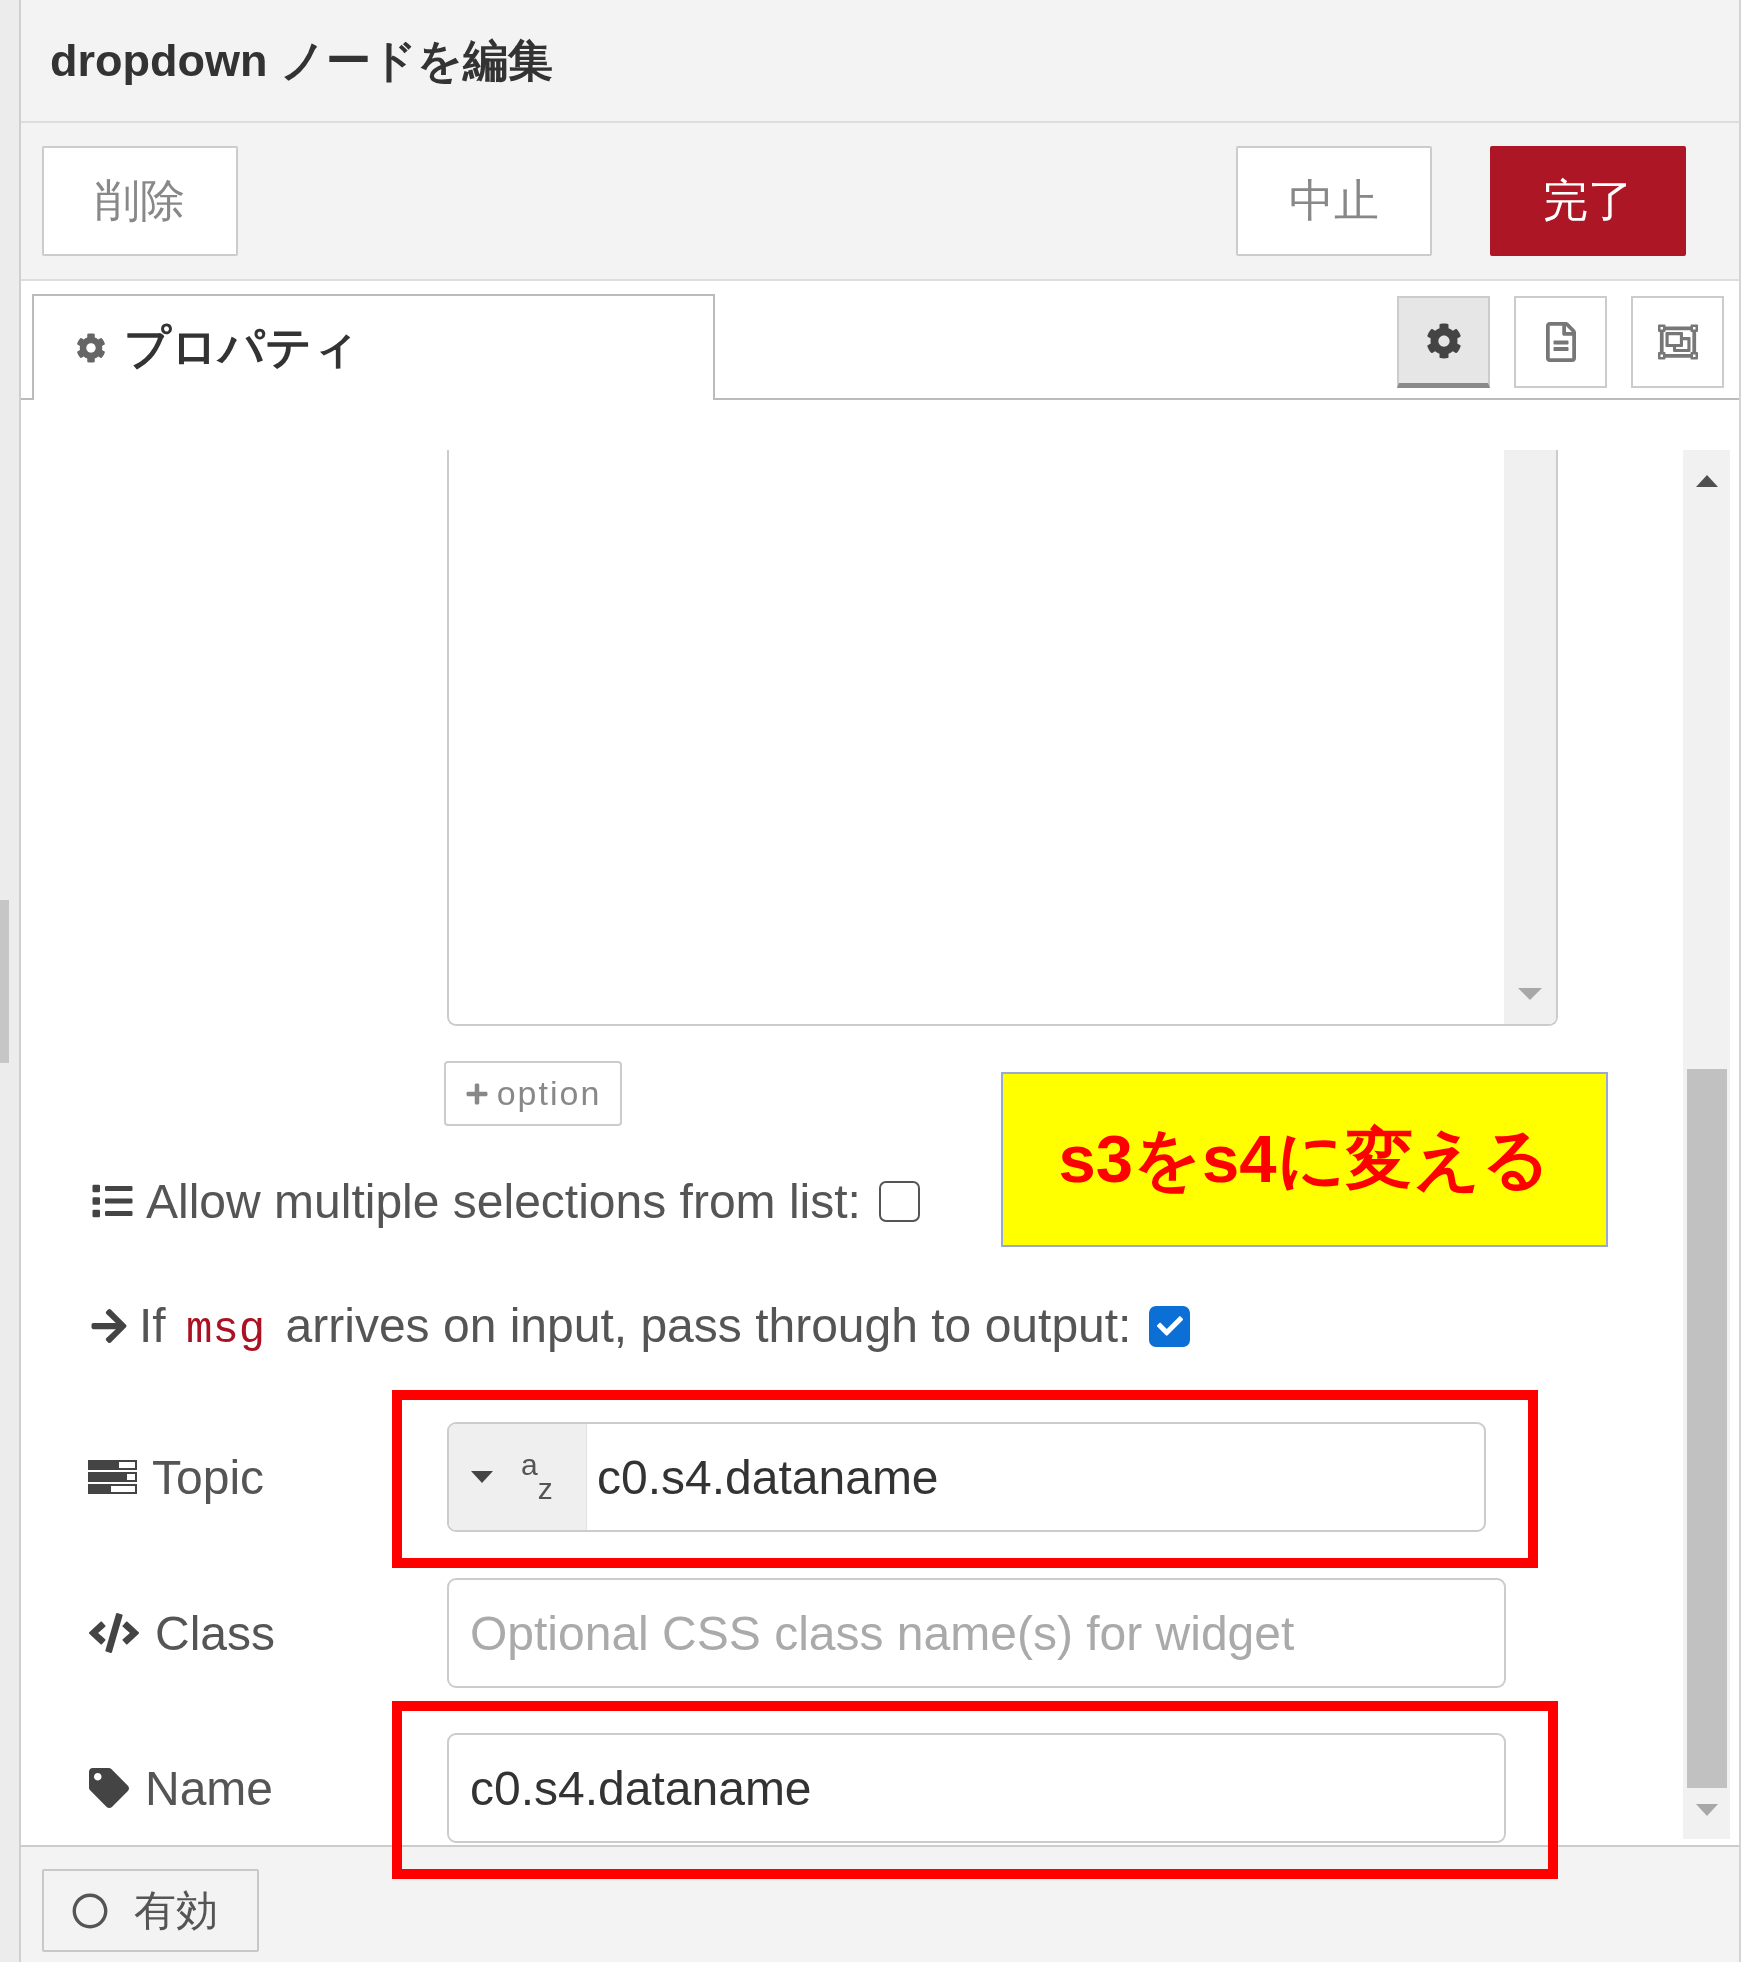 The width and height of the screenshot is (1745, 1962). What do you see at coordinates (140, 201) in the screenshot?
I see `toolbar-button: 削除` at bounding box center [140, 201].